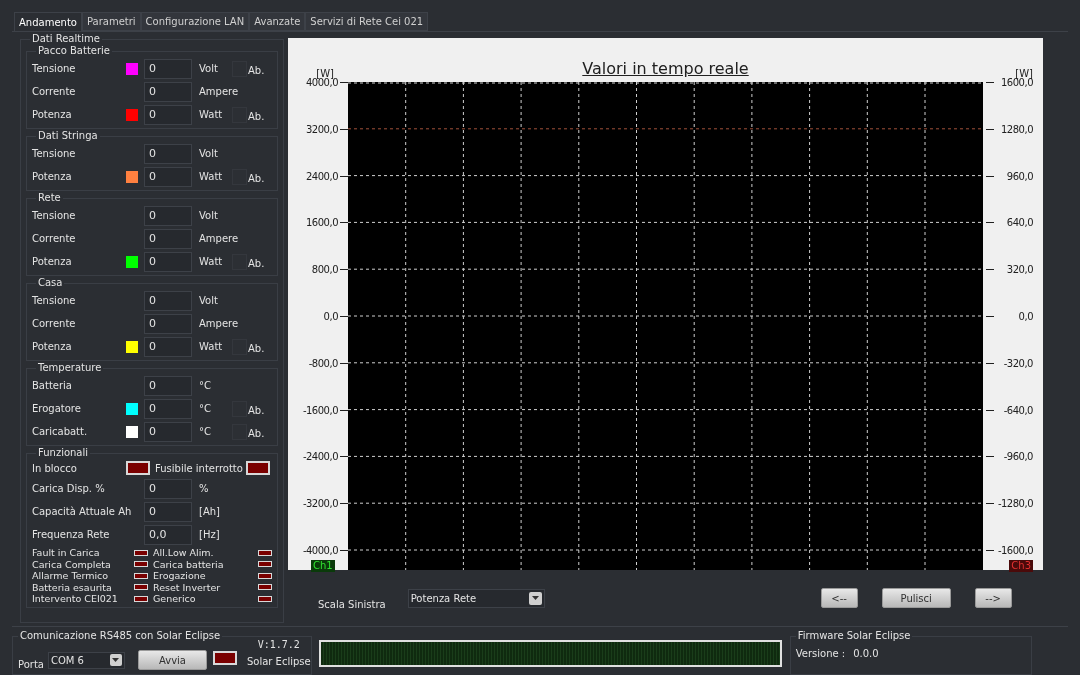 The height and width of the screenshot is (675, 1080). What do you see at coordinates (72, 587) in the screenshot?
I see `alarm-label: Batteria esaurita` at bounding box center [72, 587].